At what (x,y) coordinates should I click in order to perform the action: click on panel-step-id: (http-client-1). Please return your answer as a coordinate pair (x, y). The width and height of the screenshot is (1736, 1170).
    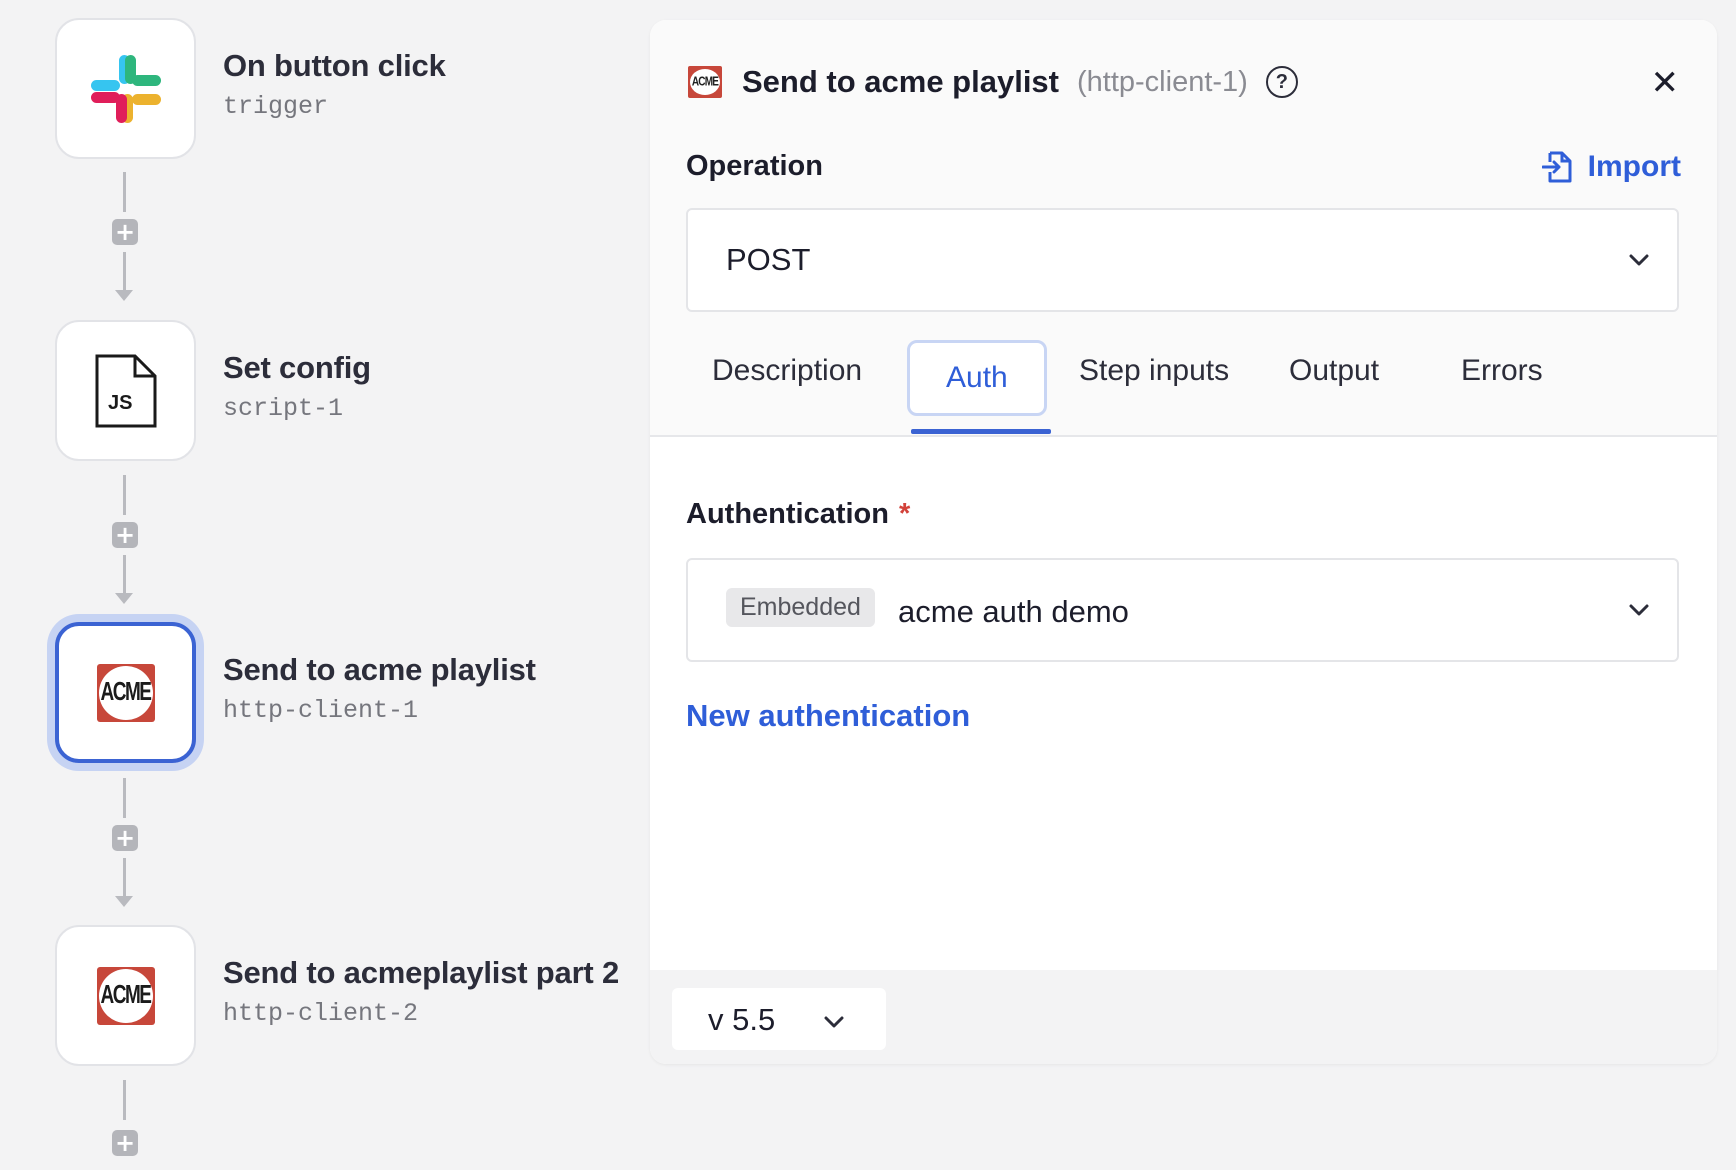
    Looking at the image, I should click on (1162, 81).